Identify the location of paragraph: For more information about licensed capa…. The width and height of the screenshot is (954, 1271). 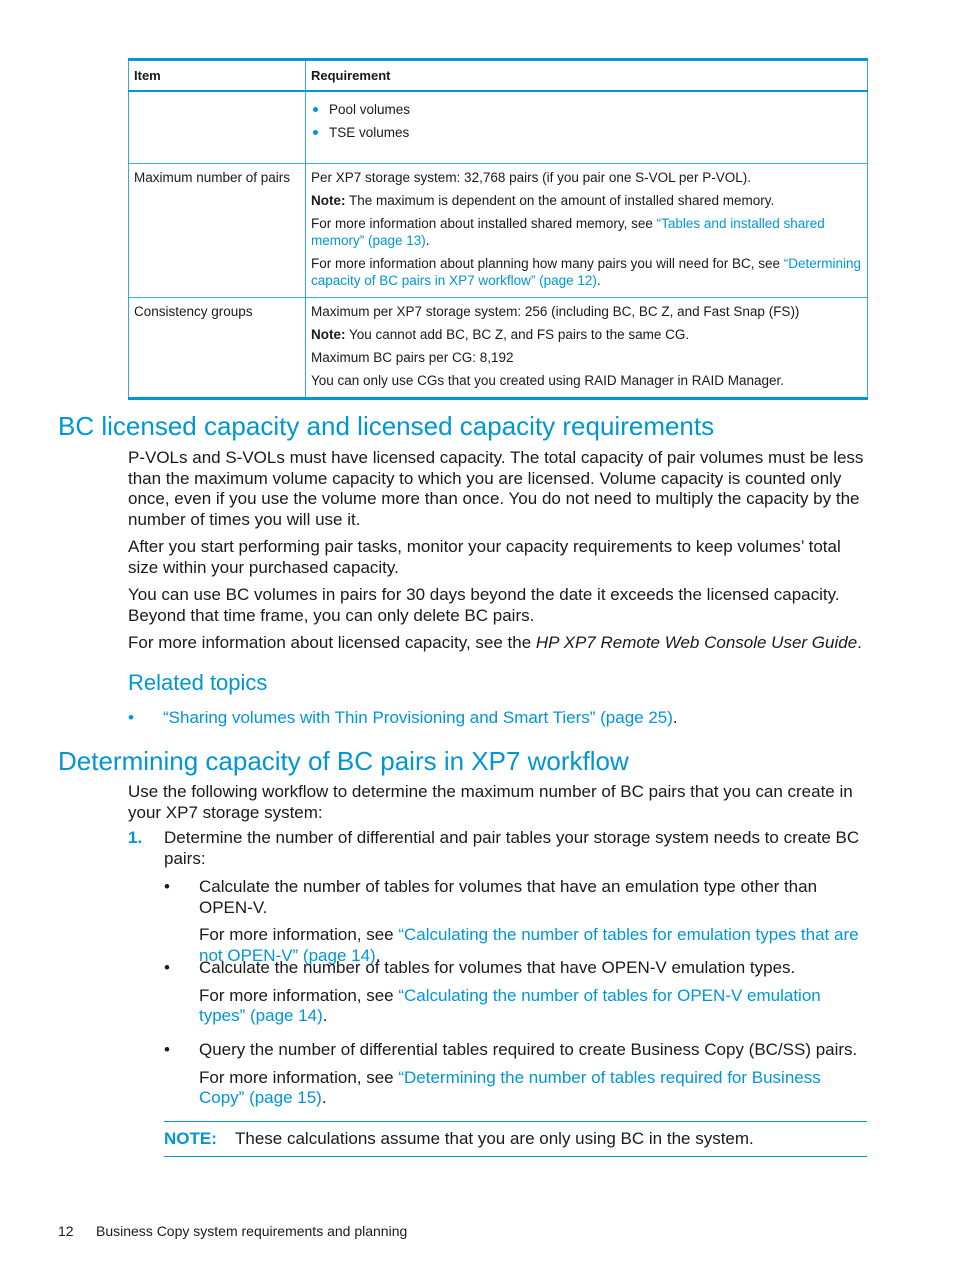
(495, 642).